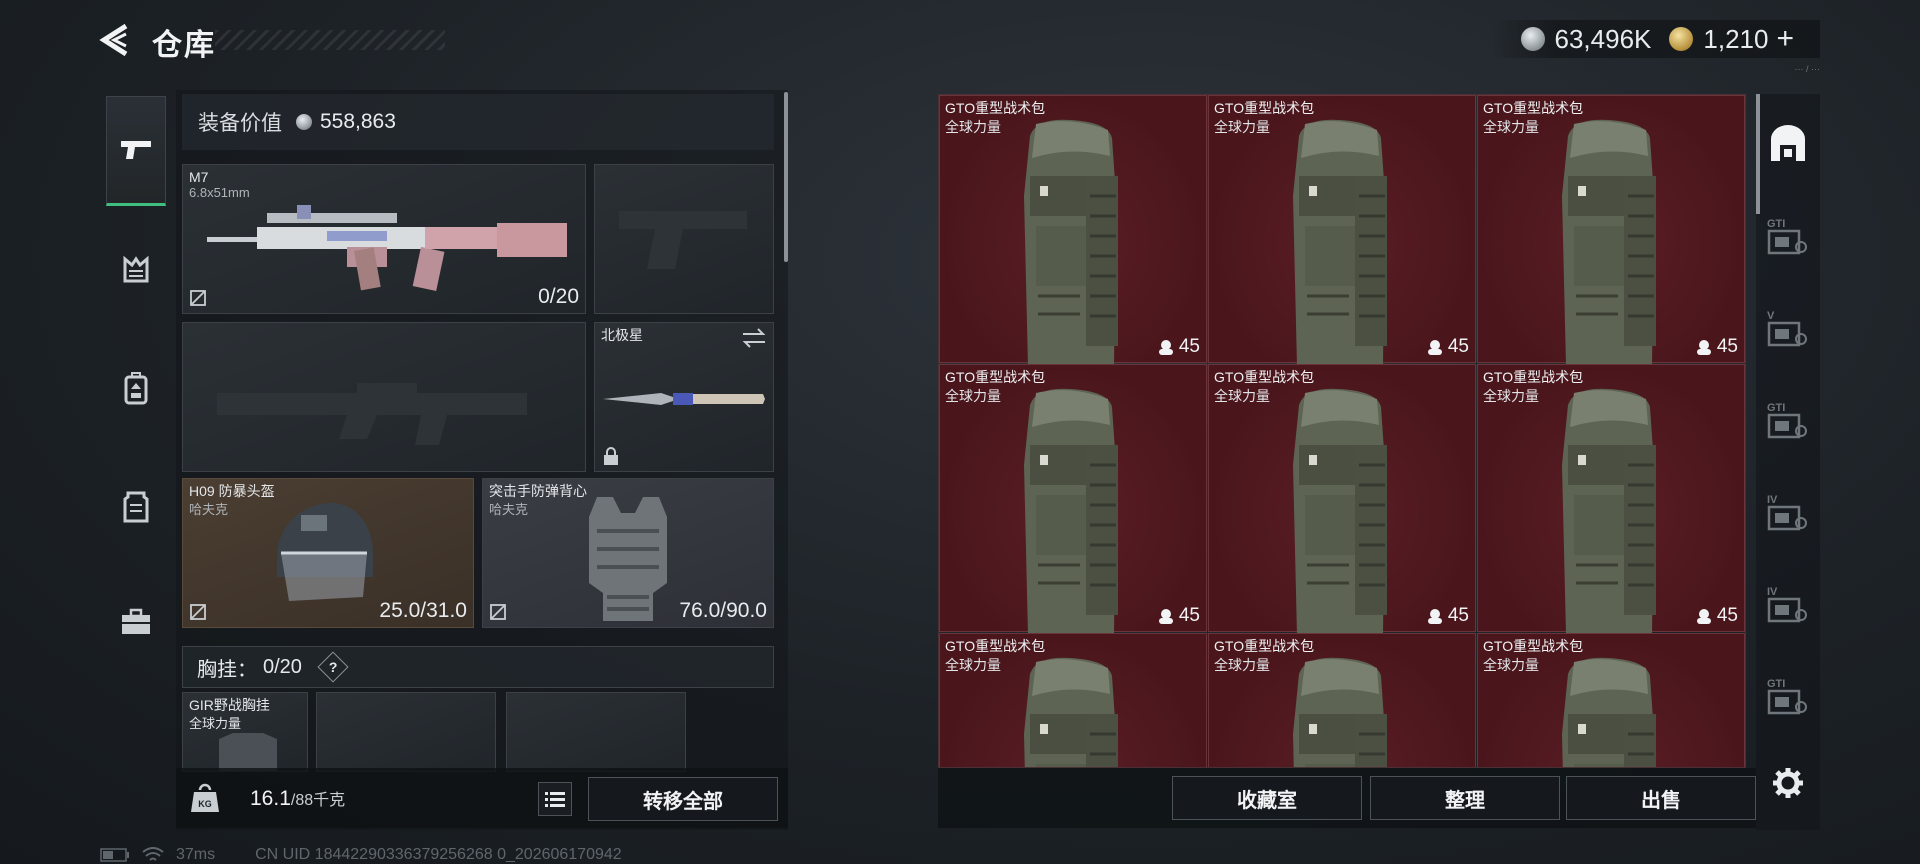  I want to click on nav-case, so click(136, 622).